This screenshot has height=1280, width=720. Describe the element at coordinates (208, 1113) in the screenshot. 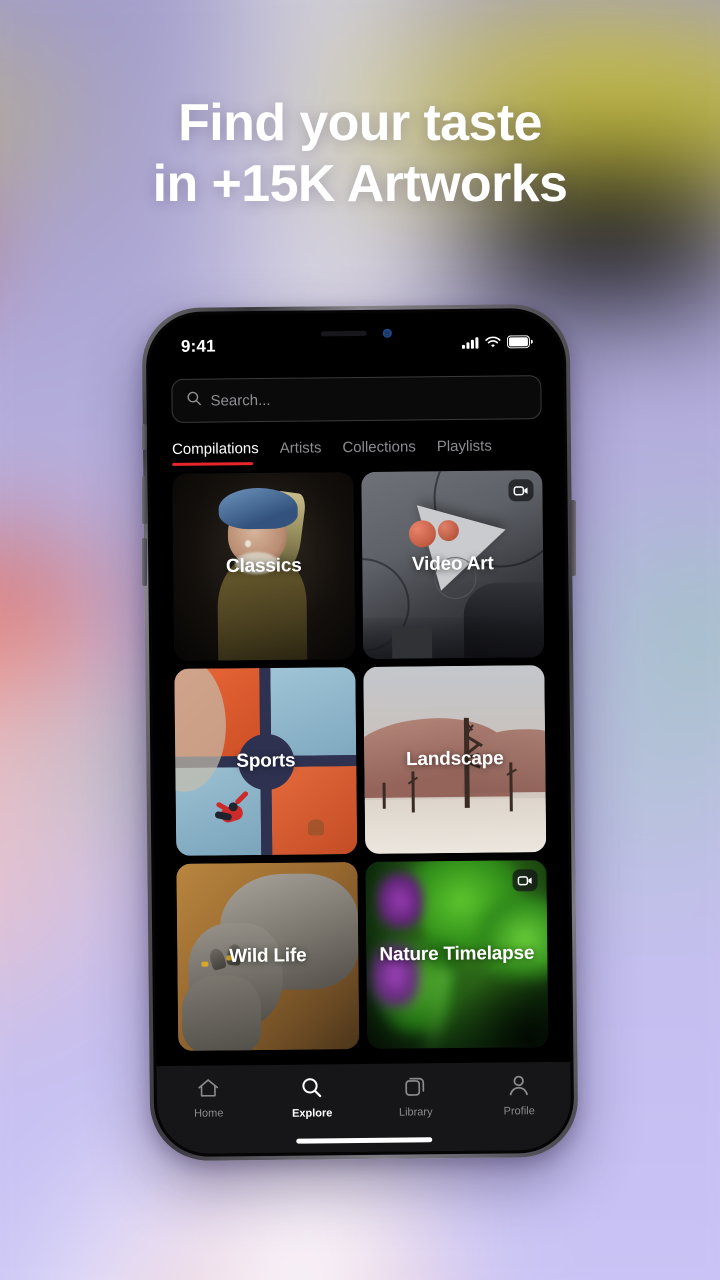

I see `nav-label: Home` at that location.